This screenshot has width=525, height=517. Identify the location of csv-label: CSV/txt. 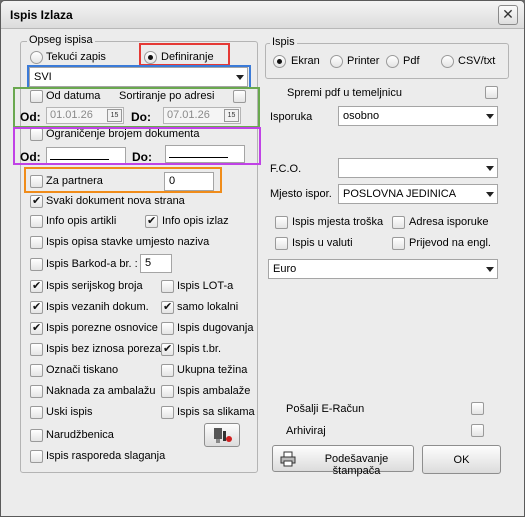
(477, 61).